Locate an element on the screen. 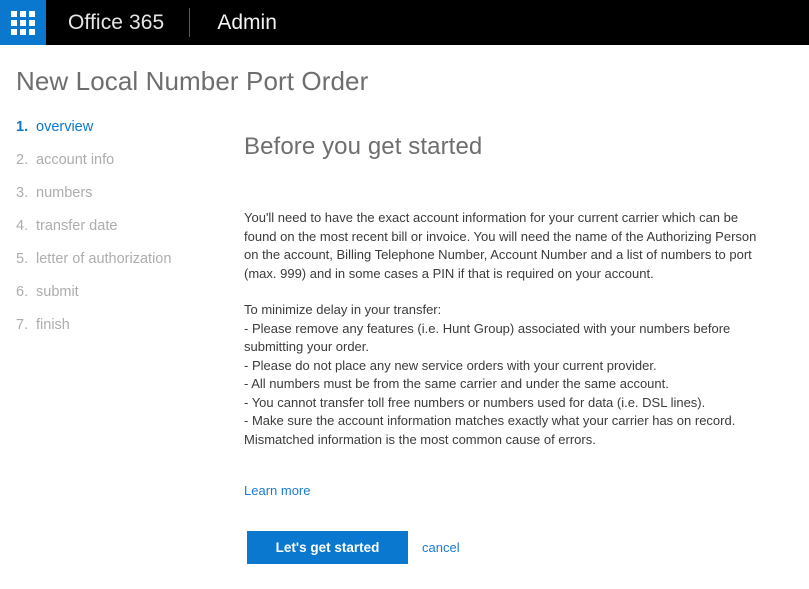 This screenshot has height=589, width=809. step-label: numbers is located at coordinates (64, 193).